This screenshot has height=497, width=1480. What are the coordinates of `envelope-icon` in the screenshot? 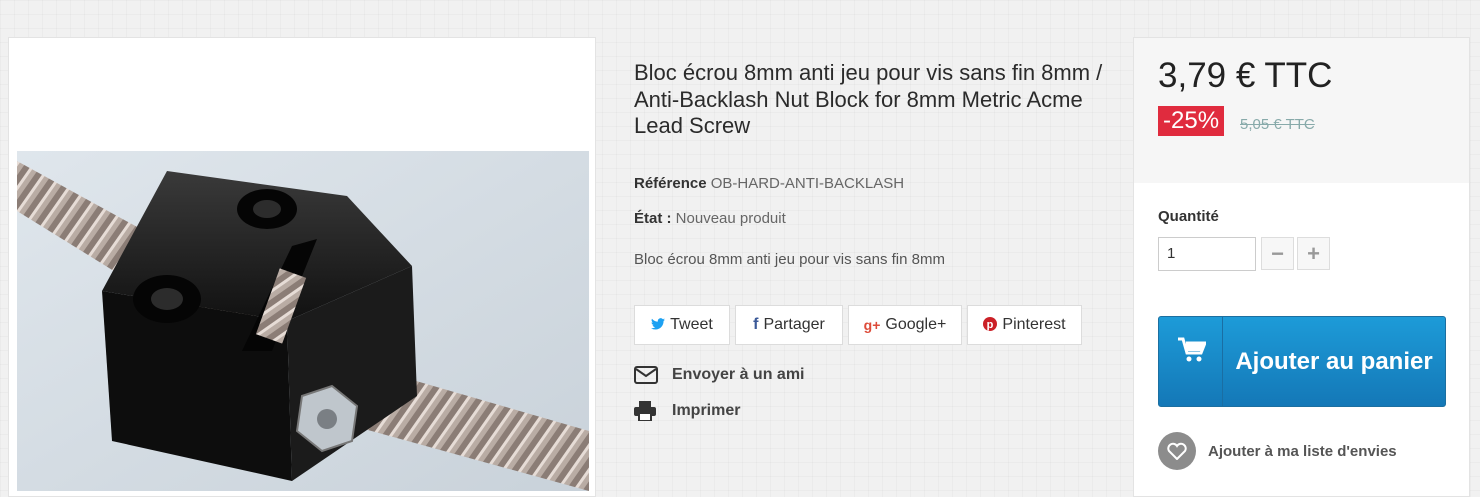 It's located at (647, 375).